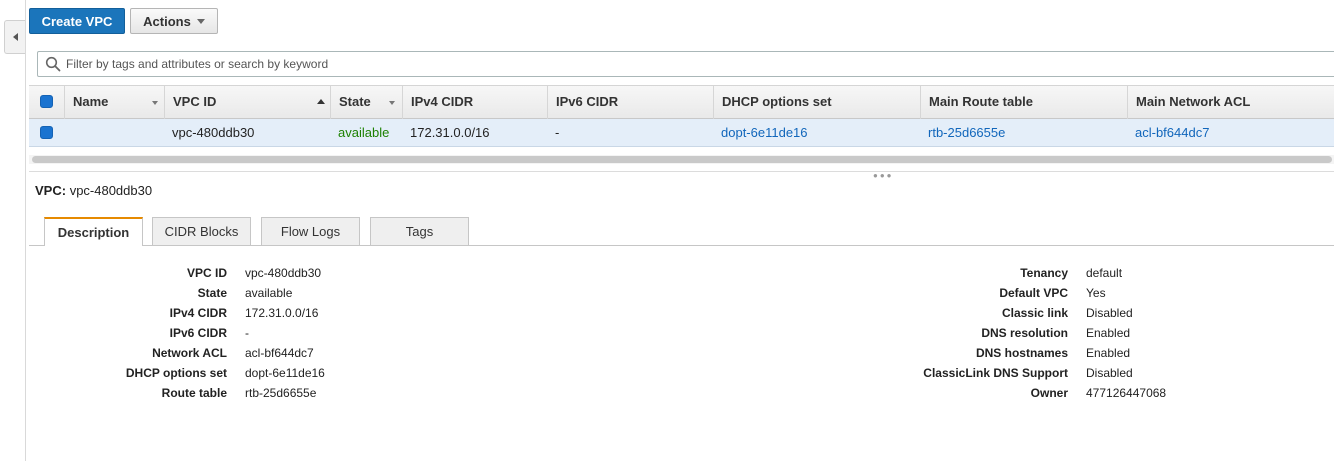  Describe the element at coordinates (888, 176) in the screenshot. I see `resize-handle-icon: ●●●` at that location.